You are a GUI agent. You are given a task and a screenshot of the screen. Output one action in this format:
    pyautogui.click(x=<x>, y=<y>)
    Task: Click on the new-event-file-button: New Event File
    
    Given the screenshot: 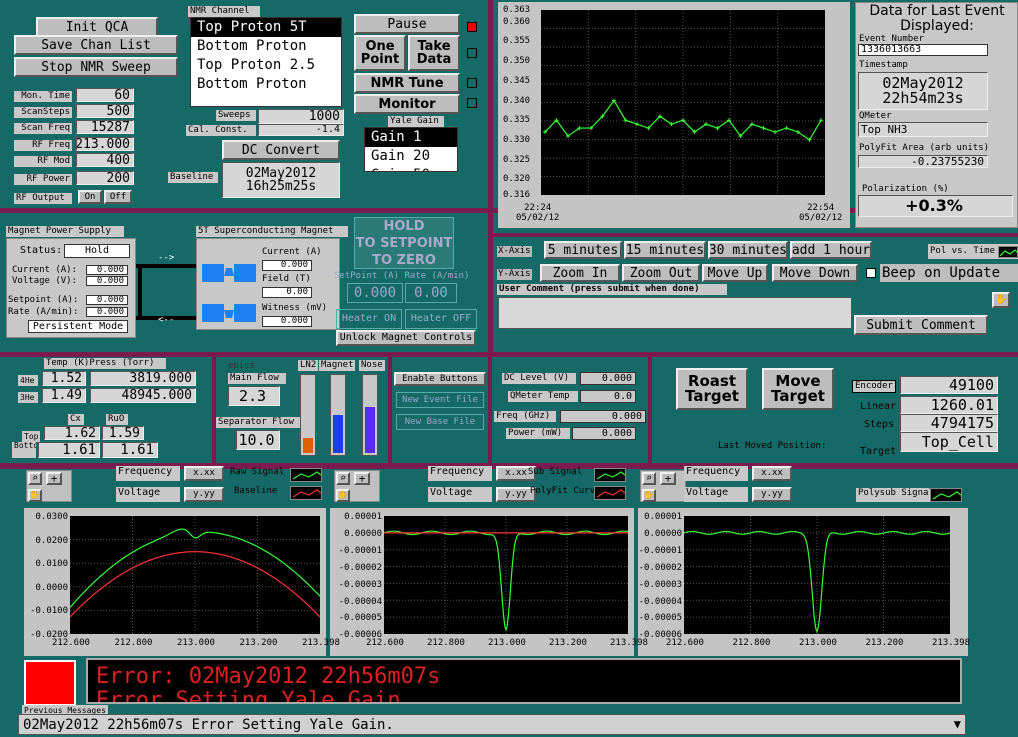 What is the action you would take?
    pyautogui.click(x=440, y=400)
    